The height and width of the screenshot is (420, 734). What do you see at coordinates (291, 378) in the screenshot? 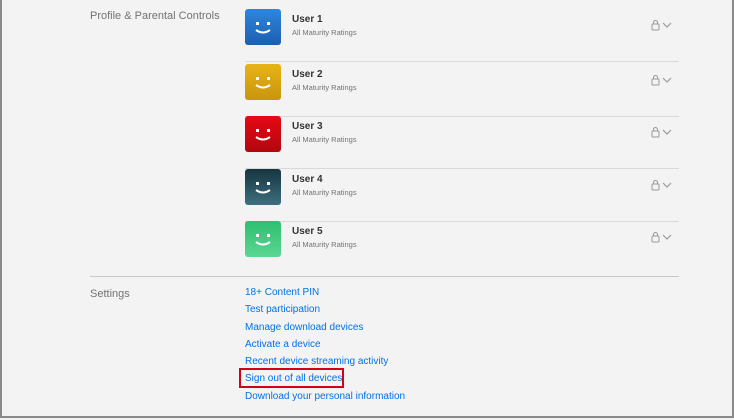
I see `highlight-annotation-box` at bounding box center [291, 378].